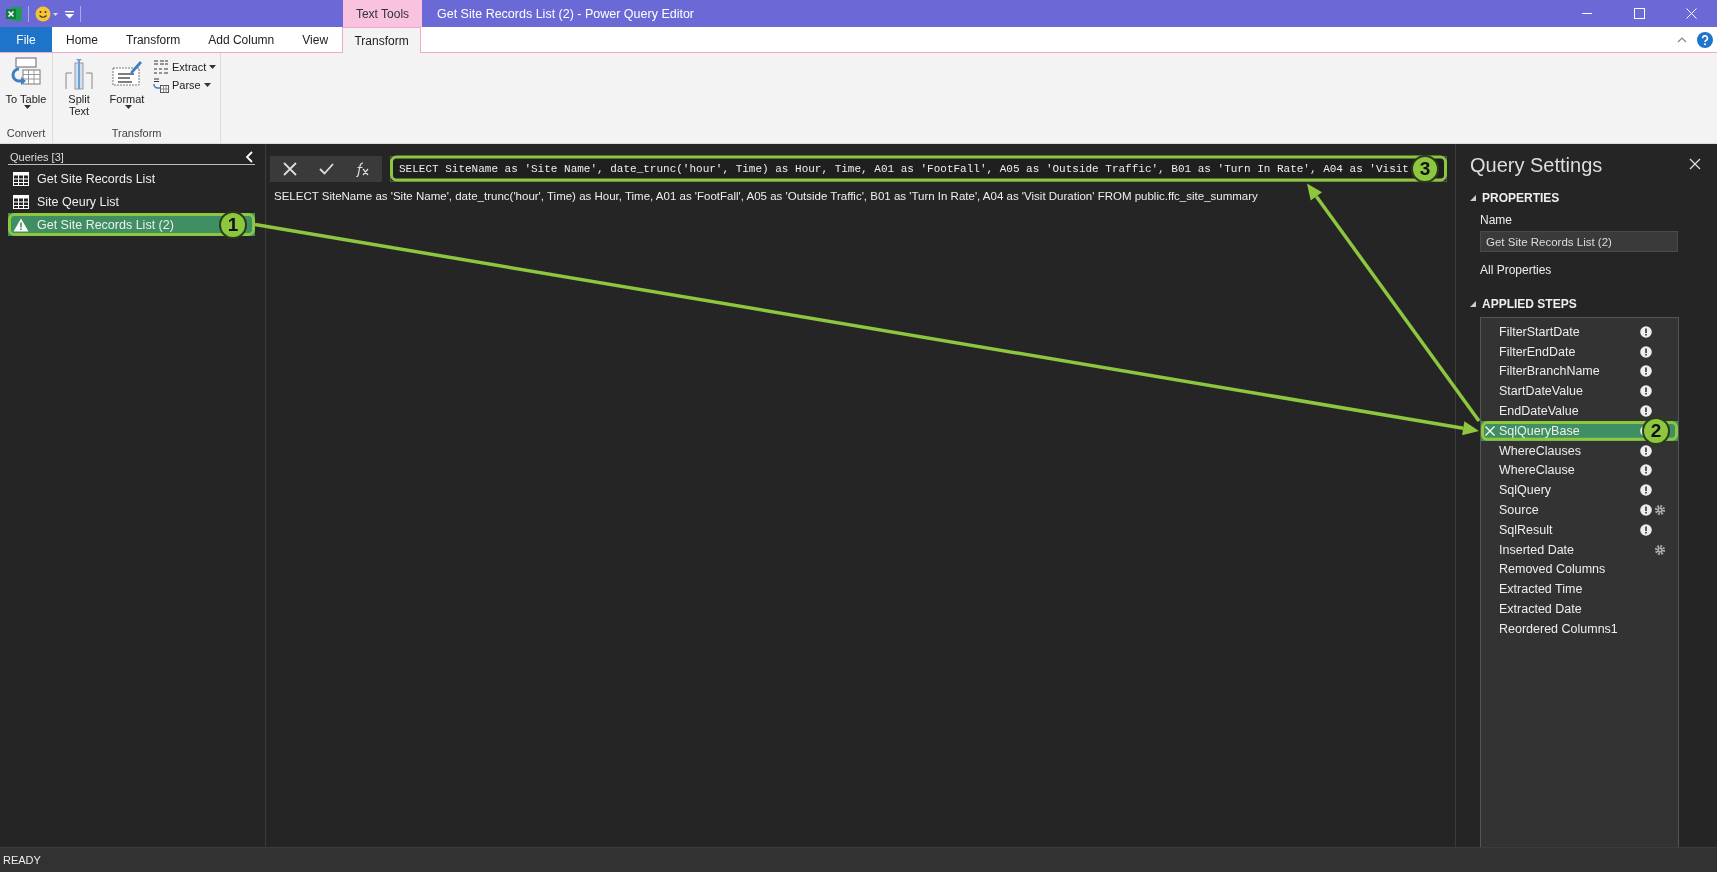 The height and width of the screenshot is (872, 1717). I want to click on ribbon-button: To Table, so click(26, 91).